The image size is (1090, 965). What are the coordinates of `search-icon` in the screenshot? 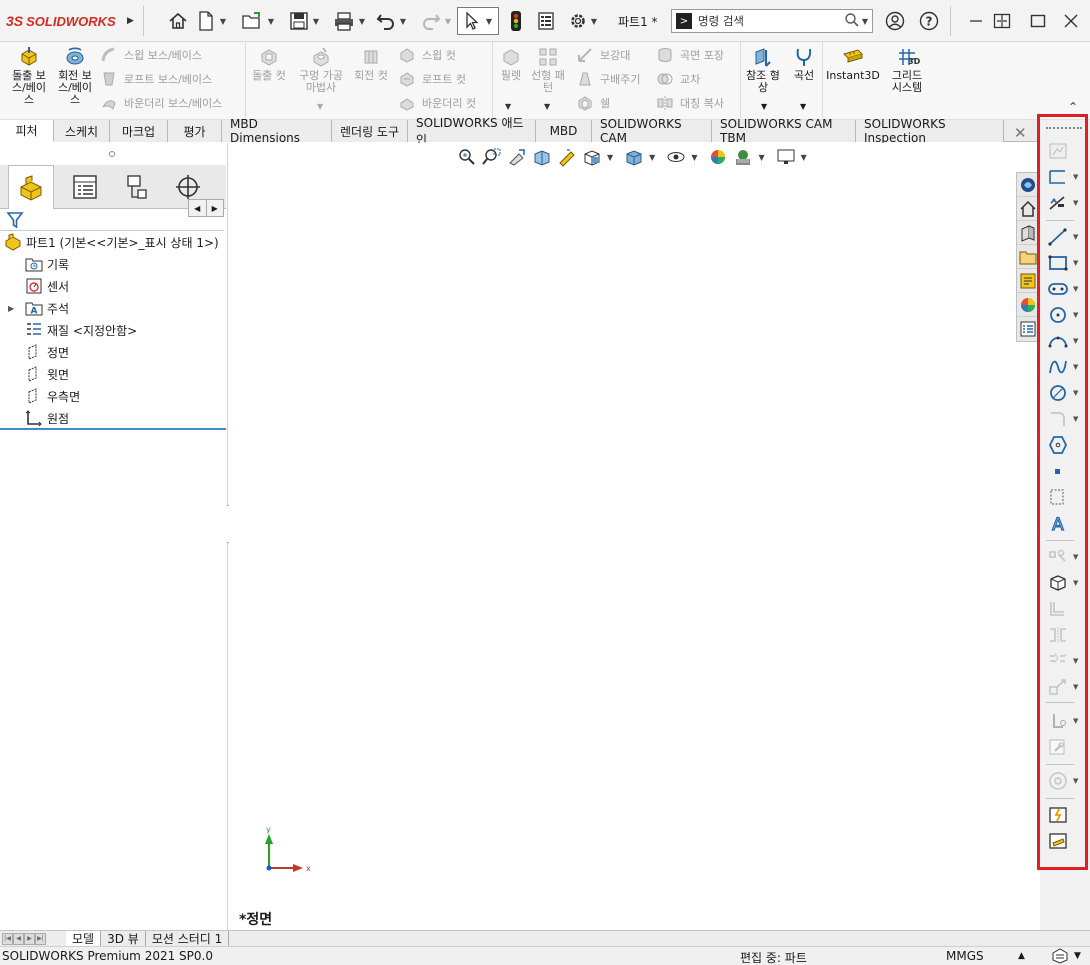 It's located at (852, 21).